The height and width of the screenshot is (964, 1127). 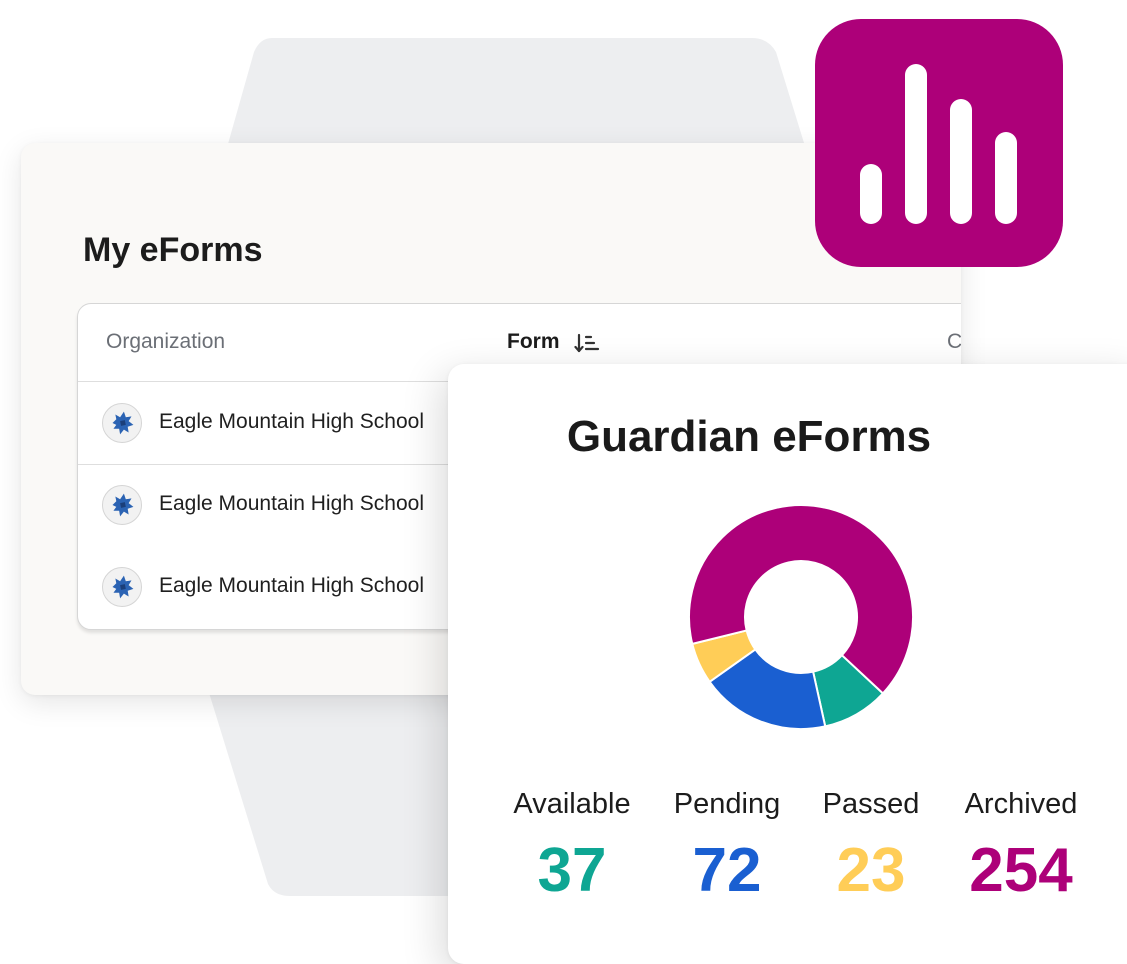 What do you see at coordinates (572, 804) in the screenshot?
I see `stat-label: Available` at bounding box center [572, 804].